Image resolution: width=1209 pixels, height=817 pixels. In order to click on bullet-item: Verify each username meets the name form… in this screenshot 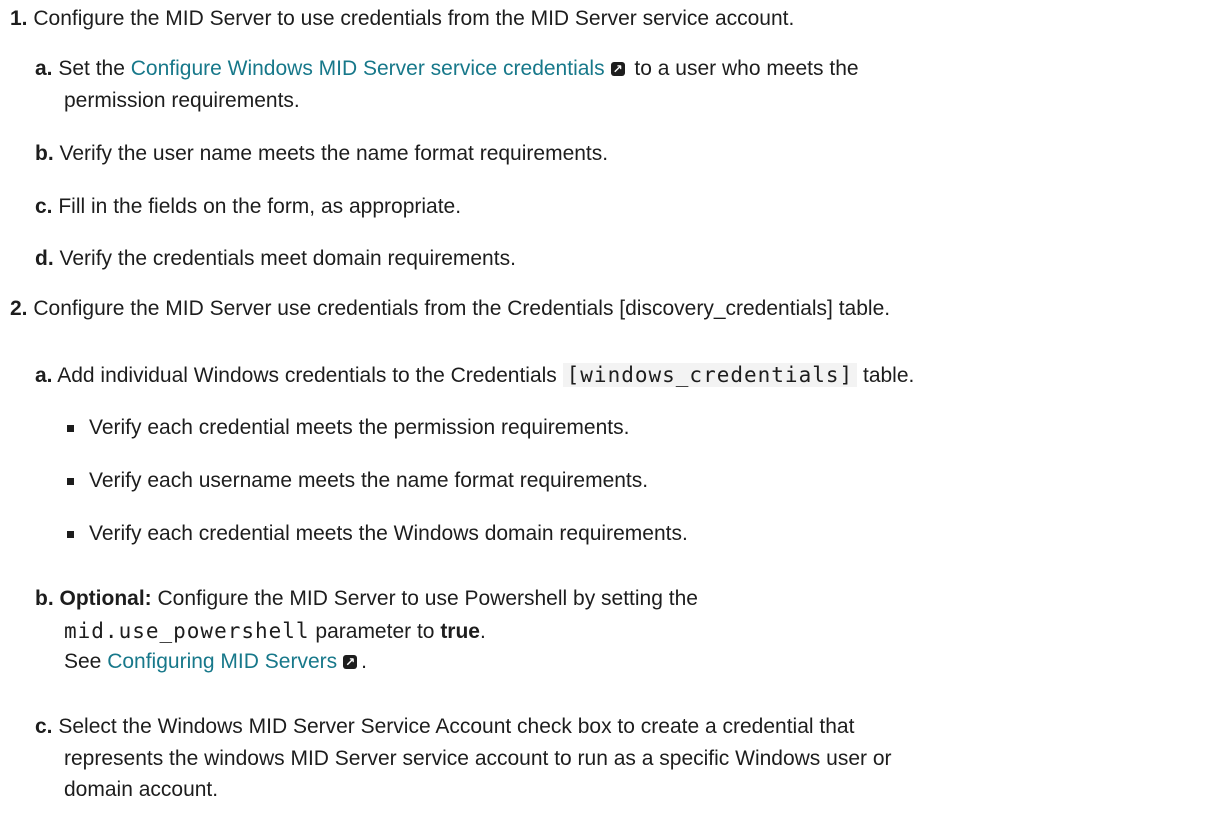, I will do `click(358, 481)`.